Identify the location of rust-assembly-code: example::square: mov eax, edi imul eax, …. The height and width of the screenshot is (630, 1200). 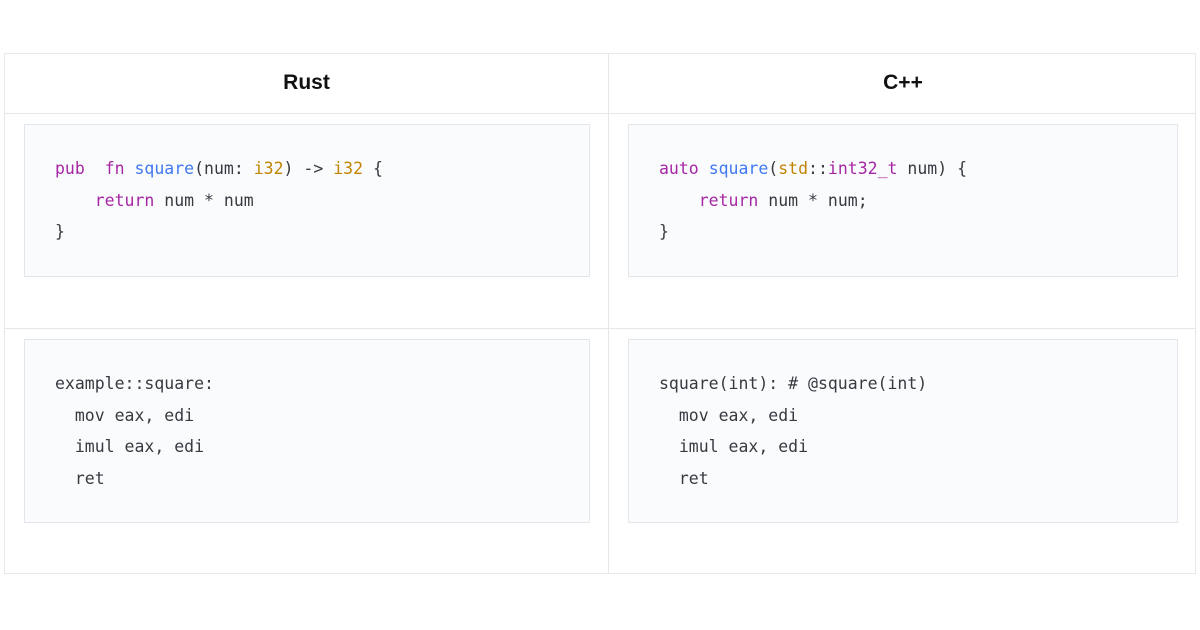
(307, 431).